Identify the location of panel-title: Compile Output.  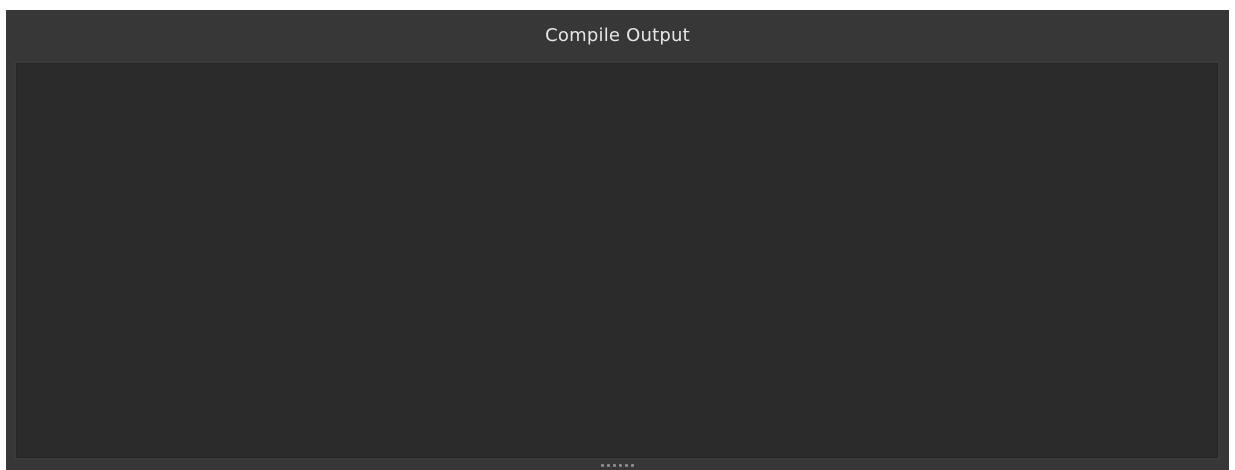
(617, 35).